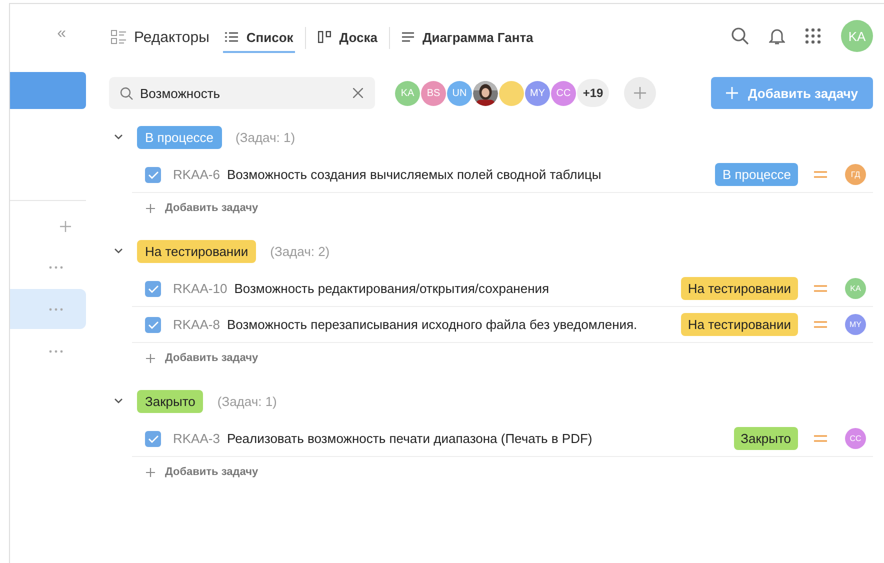 This screenshot has height=563, width=884. What do you see at coordinates (196, 438) in the screenshot?
I see `task-id: RKAA-3` at bounding box center [196, 438].